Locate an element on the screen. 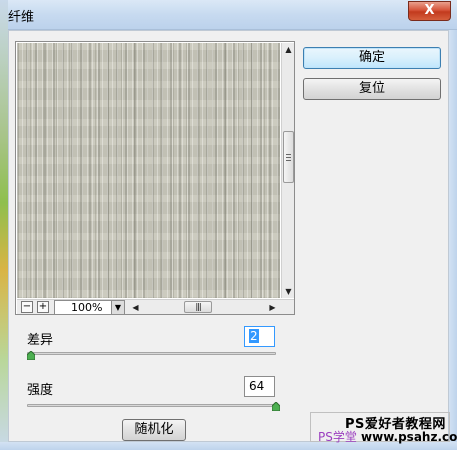  plus-icon: + is located at coordinates (43, 306).